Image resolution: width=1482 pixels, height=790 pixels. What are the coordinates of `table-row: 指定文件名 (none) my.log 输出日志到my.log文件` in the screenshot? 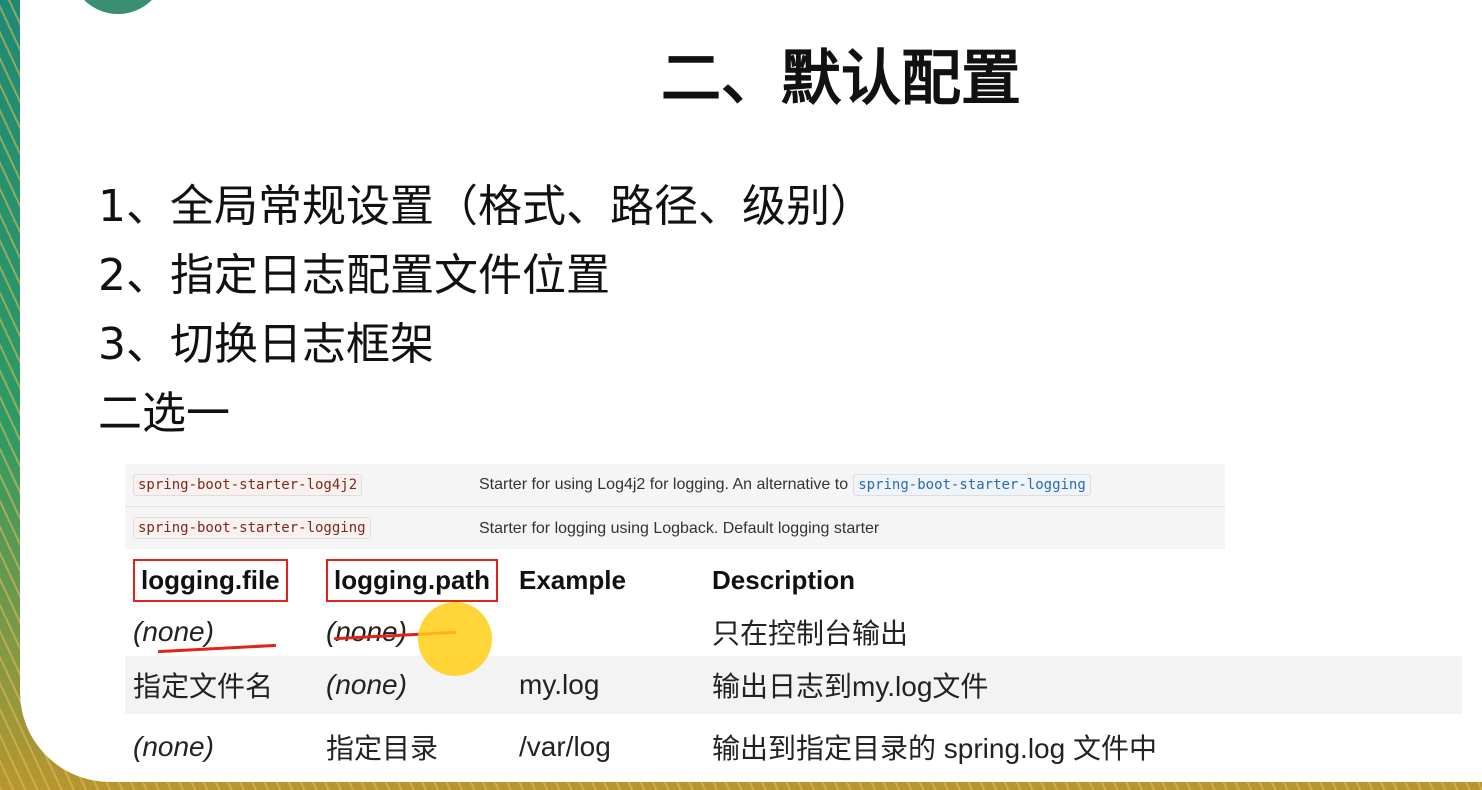 It's located at (793, 685).